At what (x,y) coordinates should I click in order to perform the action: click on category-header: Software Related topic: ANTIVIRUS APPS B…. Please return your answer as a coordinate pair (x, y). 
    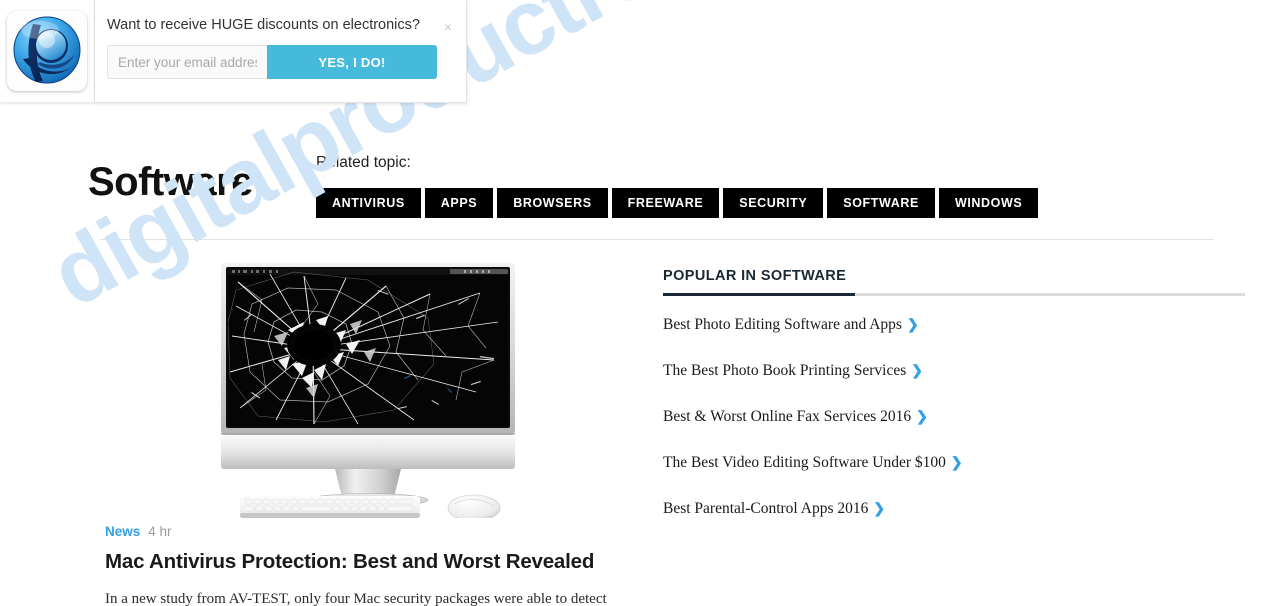
    Looking at the image, I should click on (633, 185).